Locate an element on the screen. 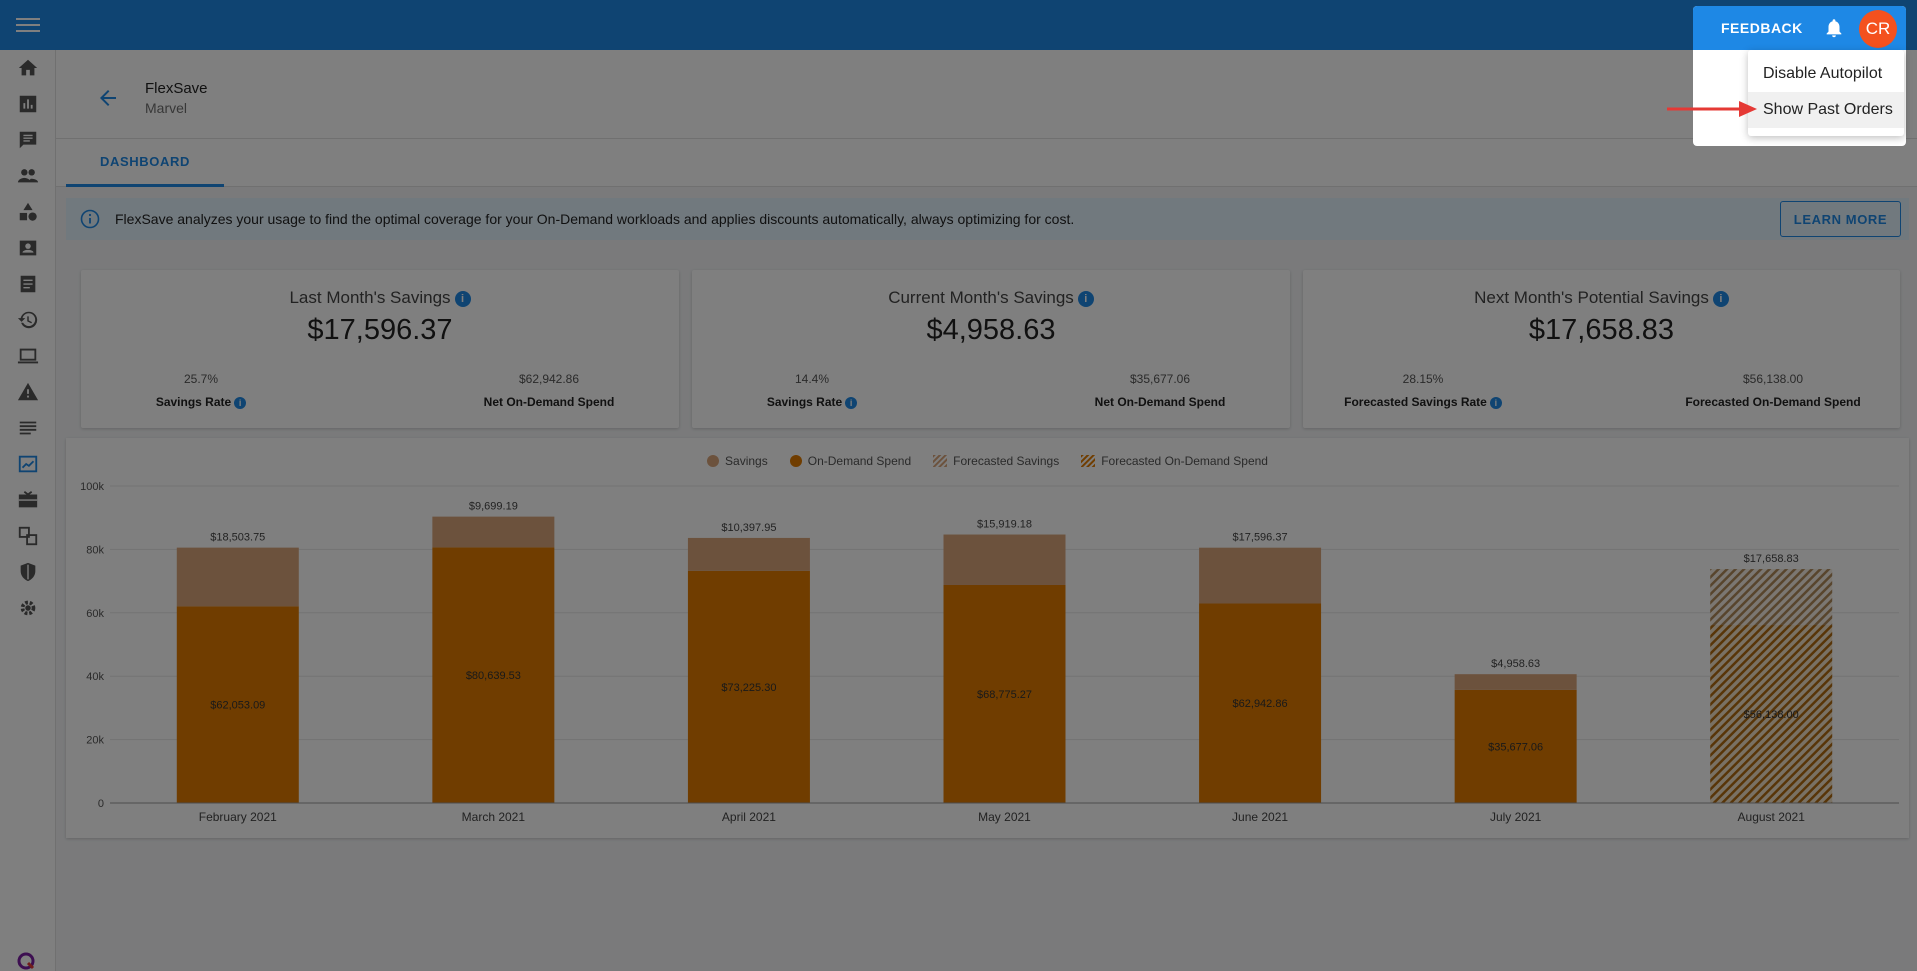 The width and height of the screenshot is (1917, 971). menu-item-show-past-orders: Show Past Orders is located at coordinates (1826, 110).